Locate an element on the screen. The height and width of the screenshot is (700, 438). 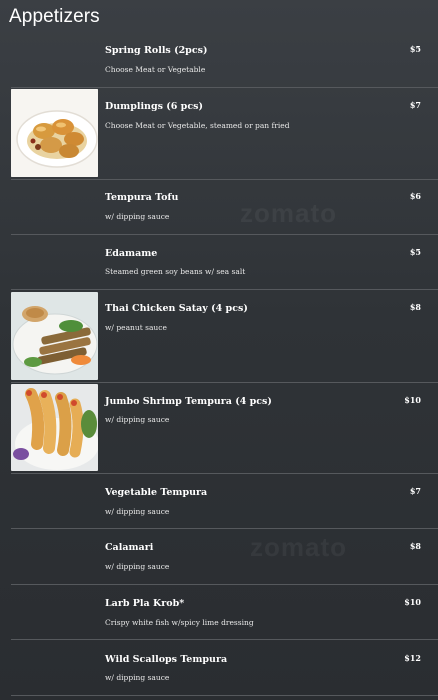
item-name: Larb Pla Krob* is located at coordinates (145, 603).